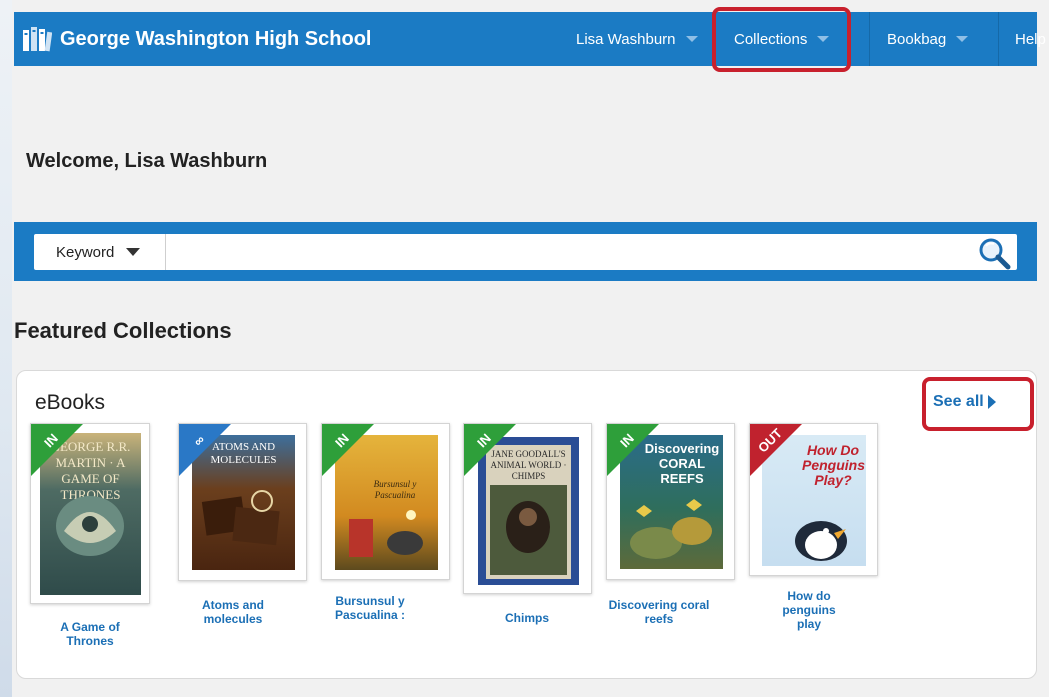 The image size is (1049, 697). What do you see at coordinates (385, 501) in the screenshot?
I see `book-cover-card: Bursunsul y Pascualina IN` at bounding box center [385, 501].